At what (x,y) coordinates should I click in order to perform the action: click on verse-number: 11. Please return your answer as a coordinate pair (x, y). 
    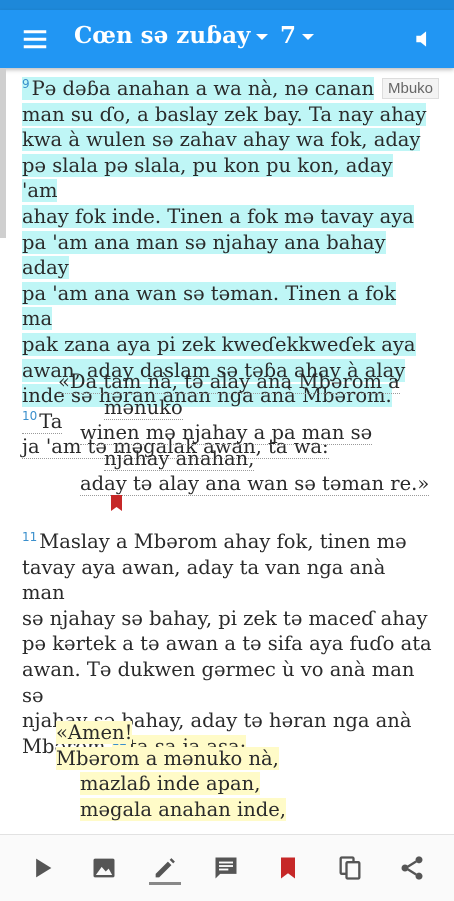
    Looking at the image, I should click on (30, 536).